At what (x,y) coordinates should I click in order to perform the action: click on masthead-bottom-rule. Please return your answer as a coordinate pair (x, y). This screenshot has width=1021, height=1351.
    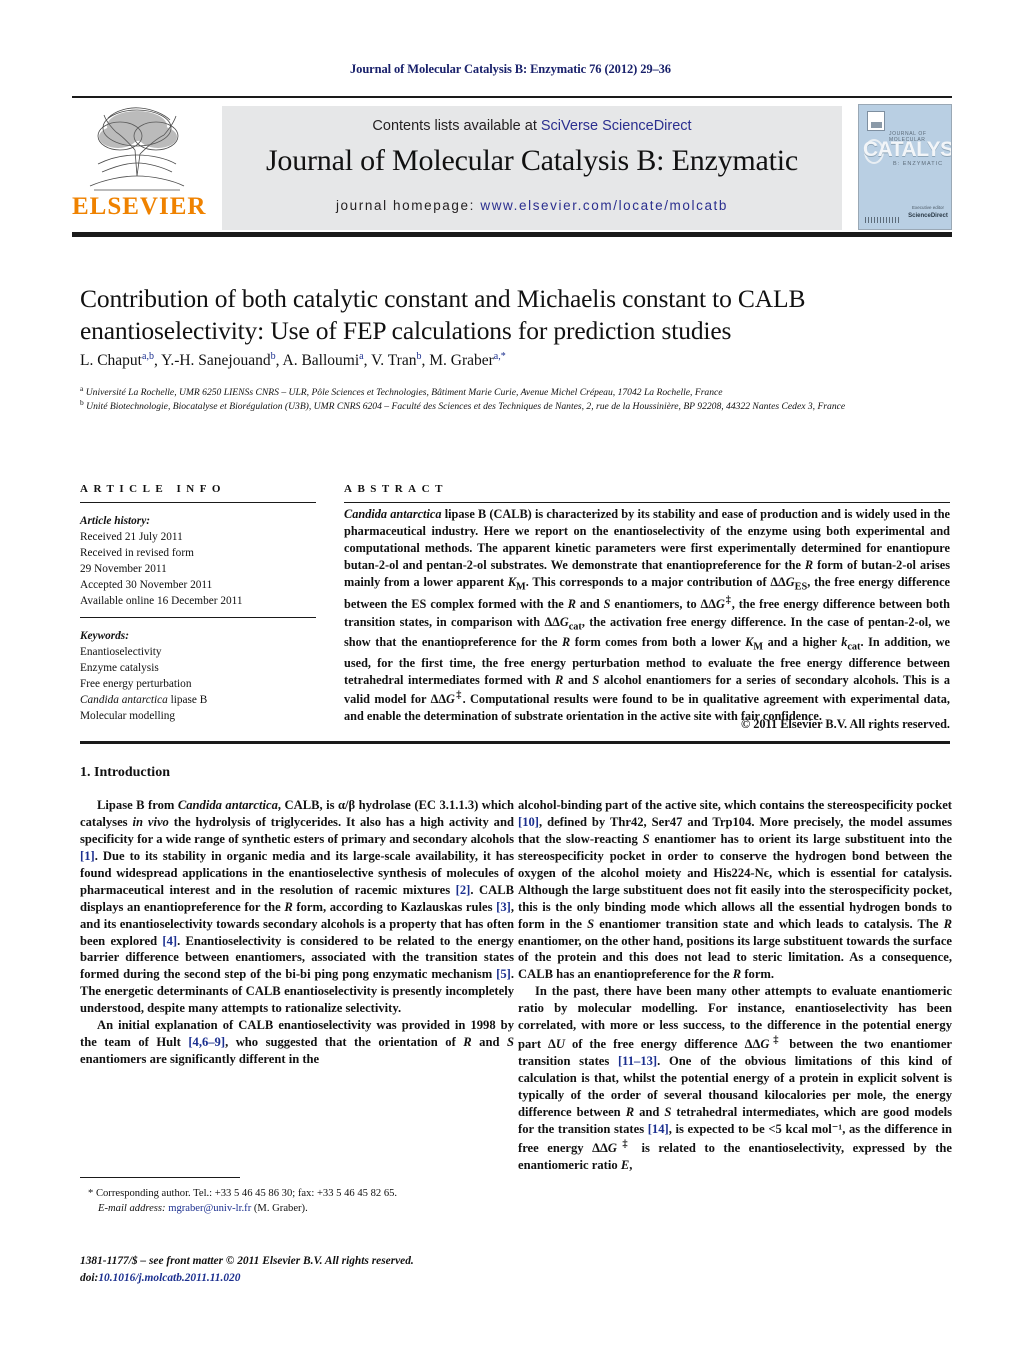
    Looking at the image, I should click on (512, 234).